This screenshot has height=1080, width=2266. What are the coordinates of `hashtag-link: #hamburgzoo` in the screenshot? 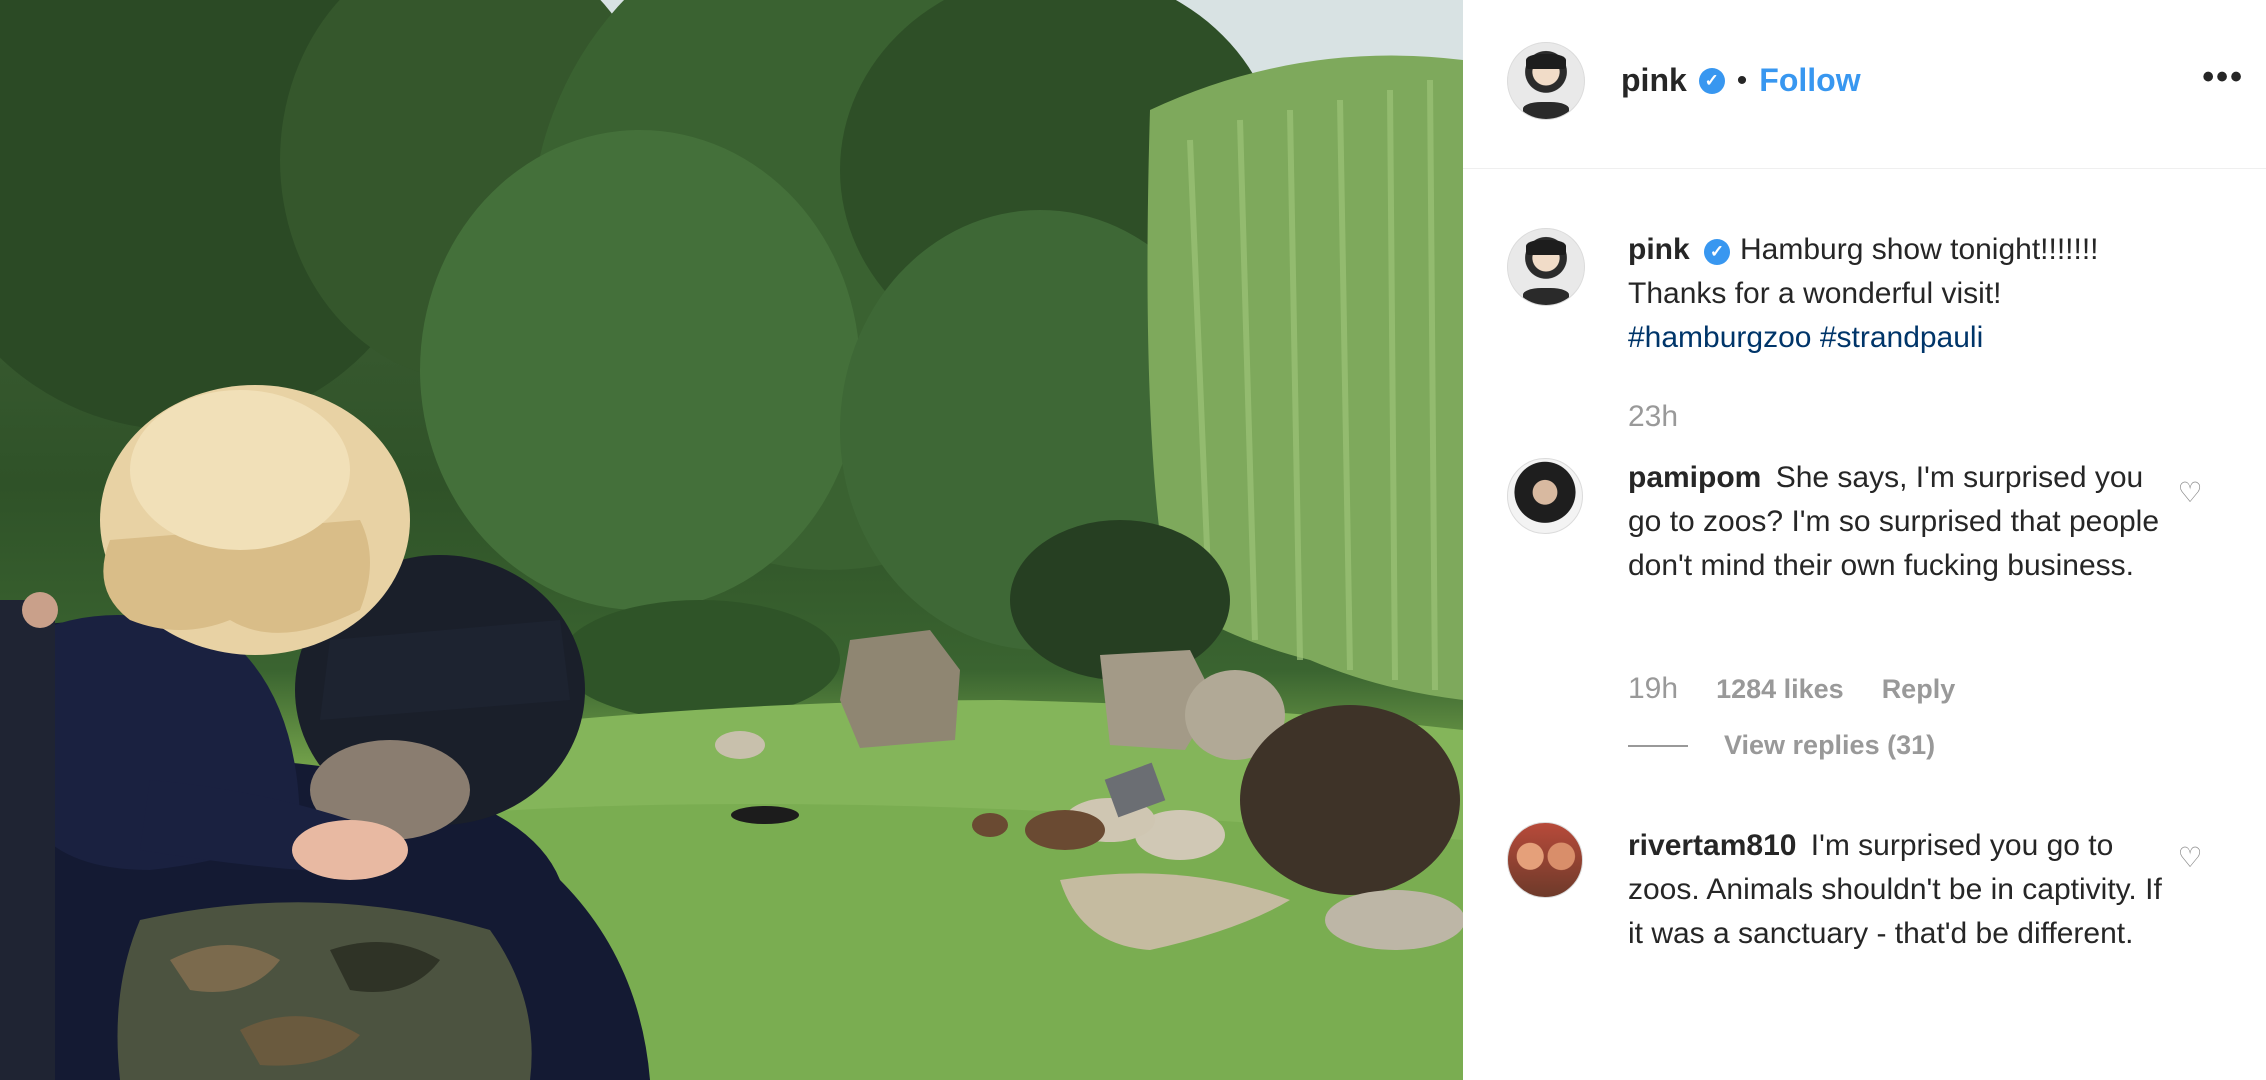 It's located at (1719, 337).